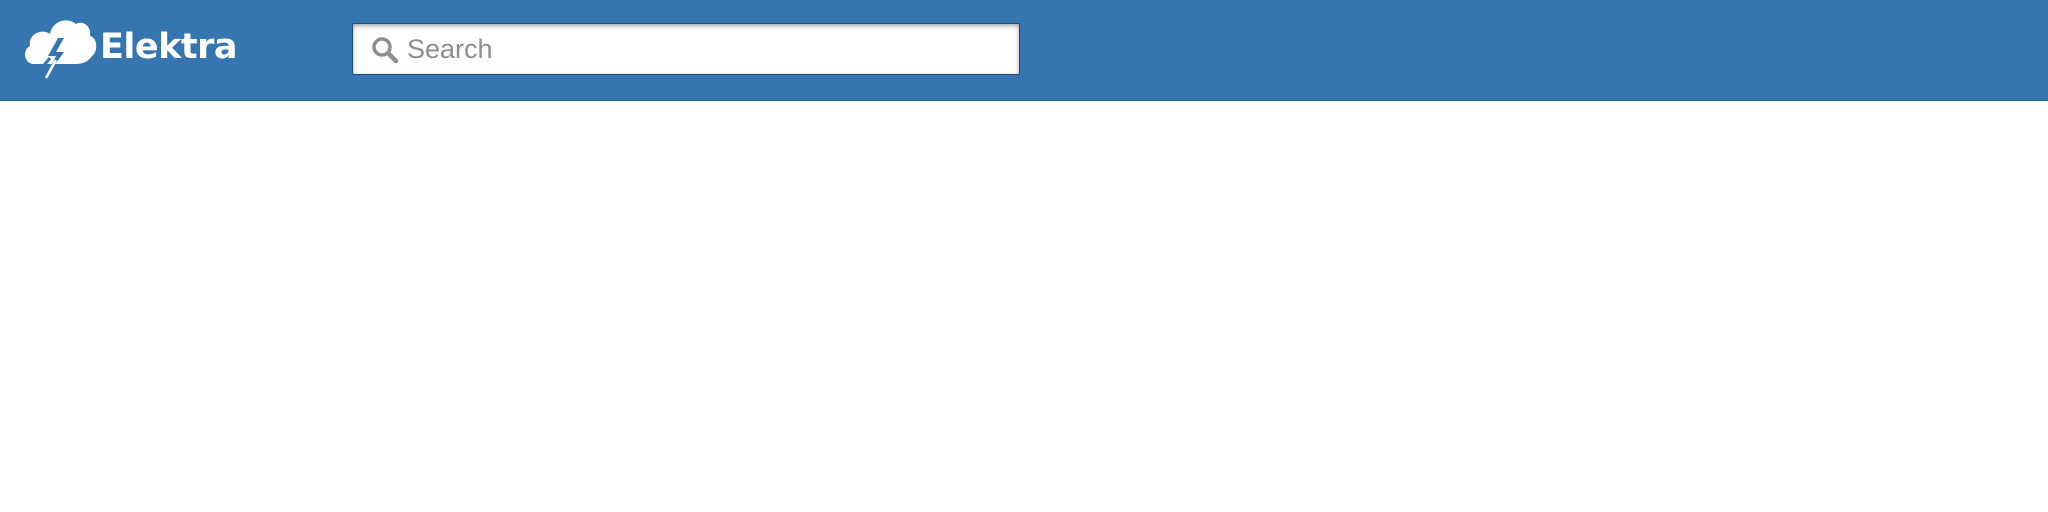  I want to click on search-input, so click(707, 49).